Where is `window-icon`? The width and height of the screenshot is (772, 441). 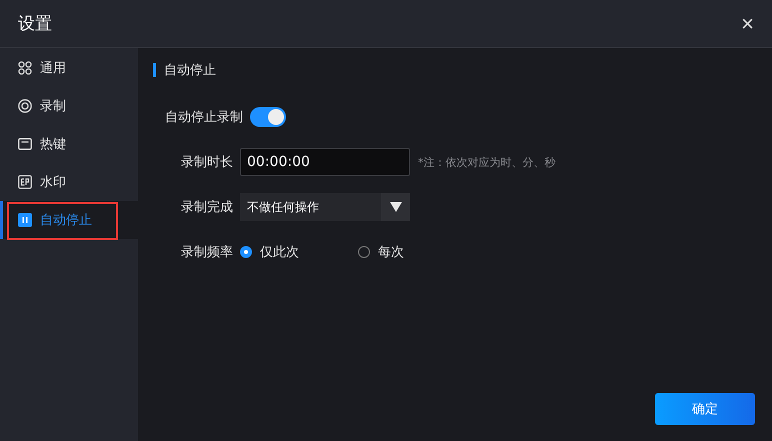
window-icon is located at coordinates (25, 144).